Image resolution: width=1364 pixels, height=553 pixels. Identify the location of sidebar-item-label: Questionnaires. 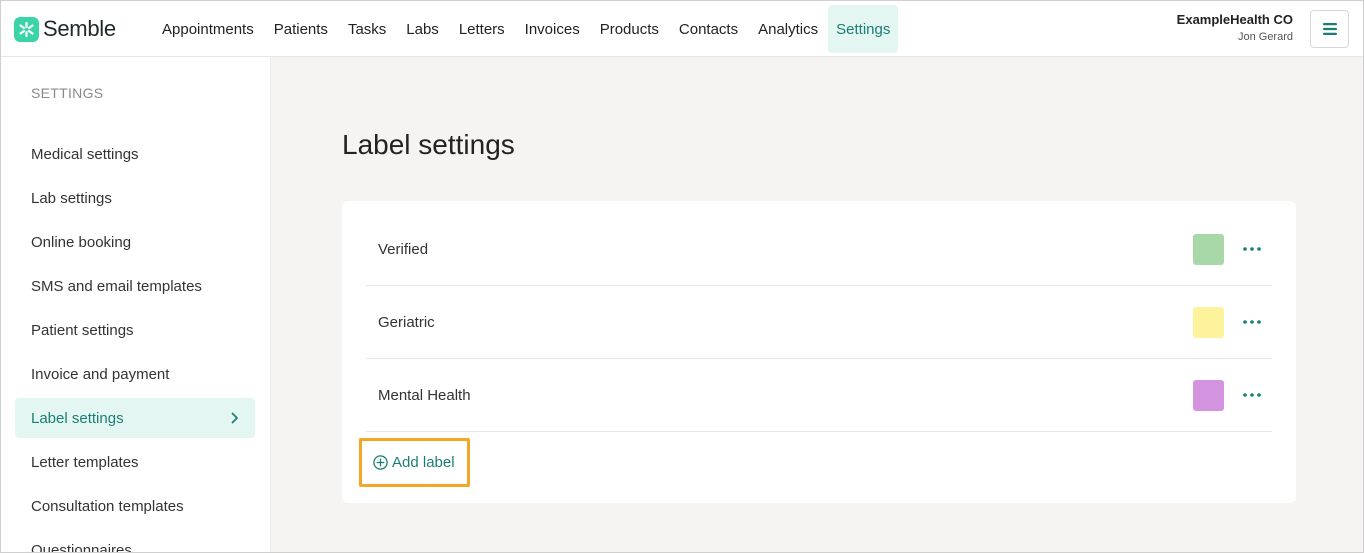
(81, 547).